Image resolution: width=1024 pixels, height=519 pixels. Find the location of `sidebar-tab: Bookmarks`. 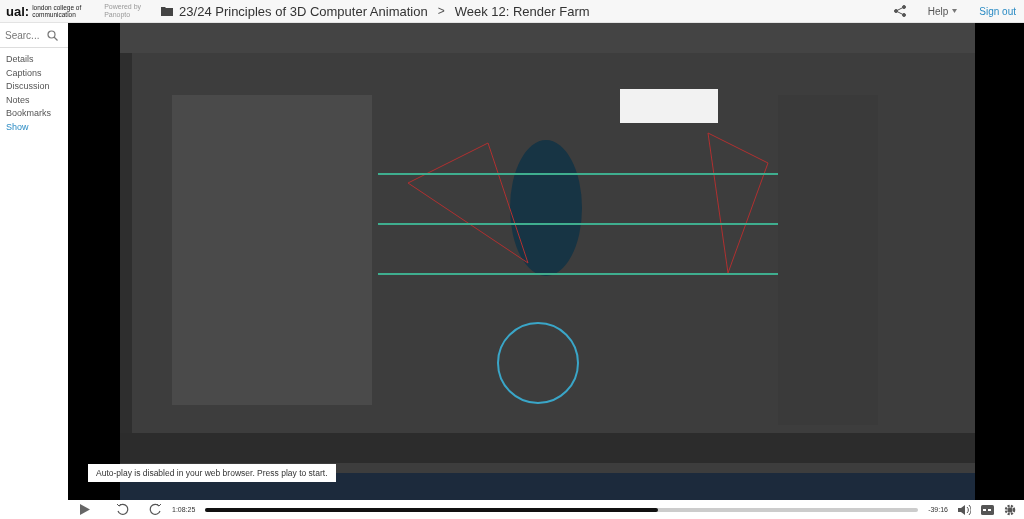

sidebar-tab: Bookmarks is located at coordinates (34, 114).